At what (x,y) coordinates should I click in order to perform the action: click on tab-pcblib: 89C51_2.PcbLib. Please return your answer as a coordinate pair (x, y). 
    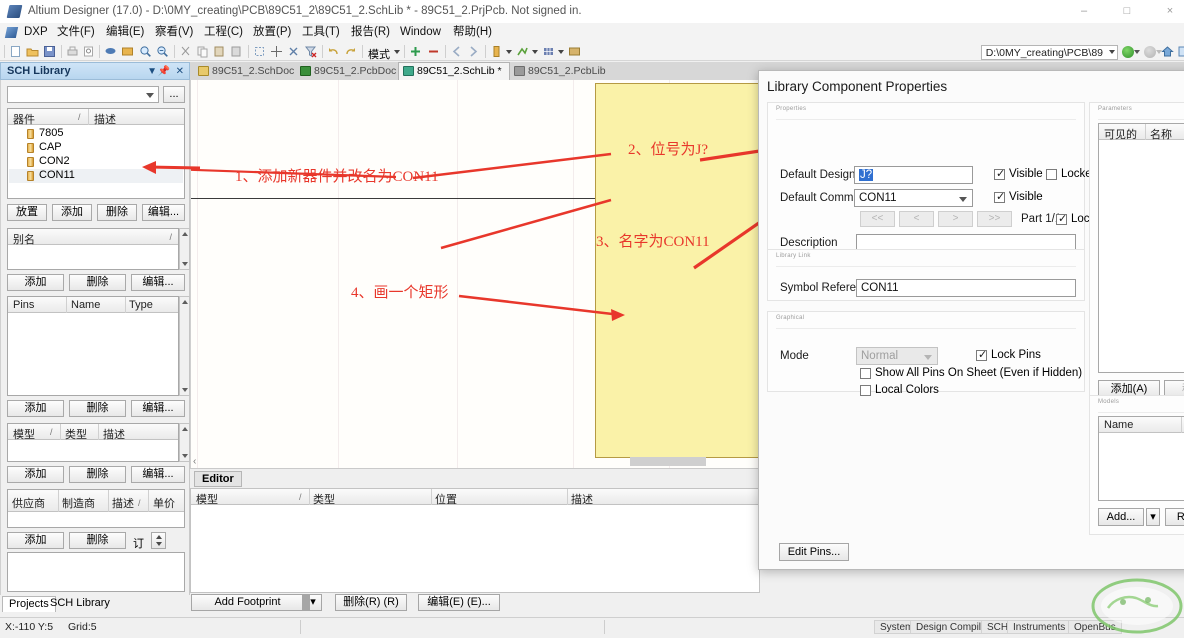
    Looking at the image, I should click on (561, 71).